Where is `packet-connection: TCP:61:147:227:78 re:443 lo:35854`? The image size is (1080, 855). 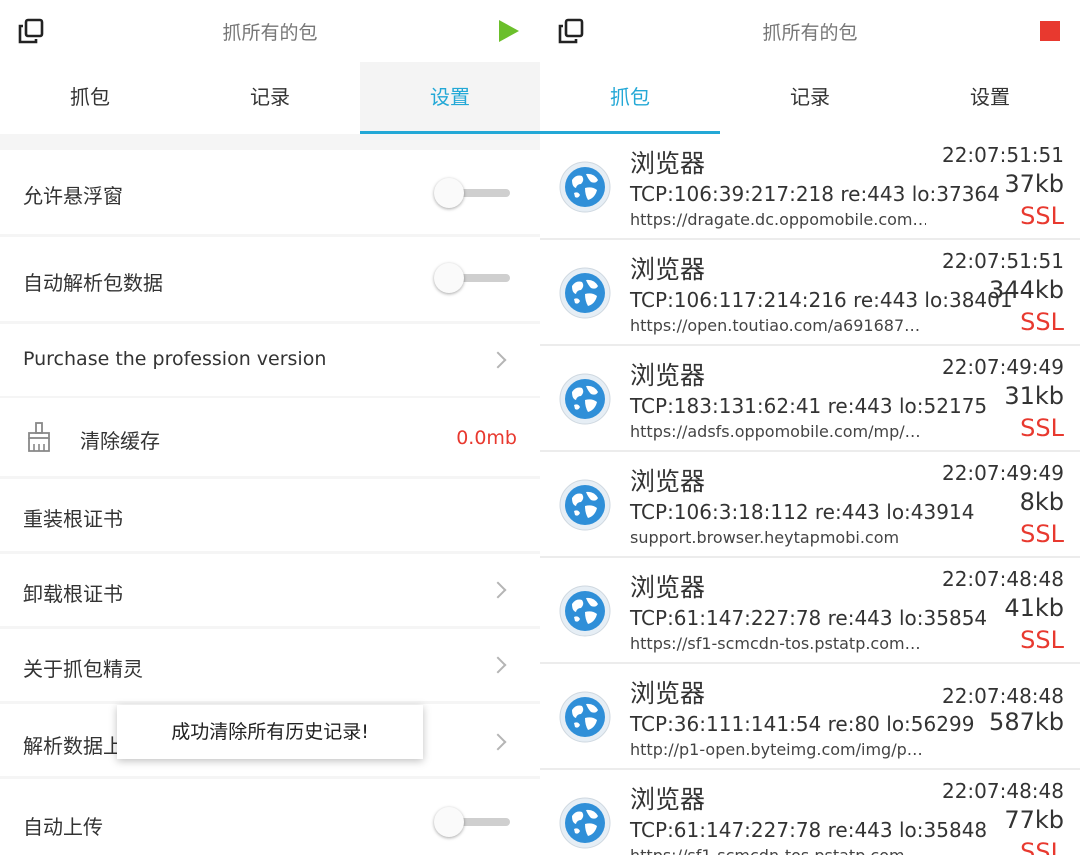
packet-connection: TCP:61:147:227:78 re:443 lo:35854 is located at coordinates (809, 618).